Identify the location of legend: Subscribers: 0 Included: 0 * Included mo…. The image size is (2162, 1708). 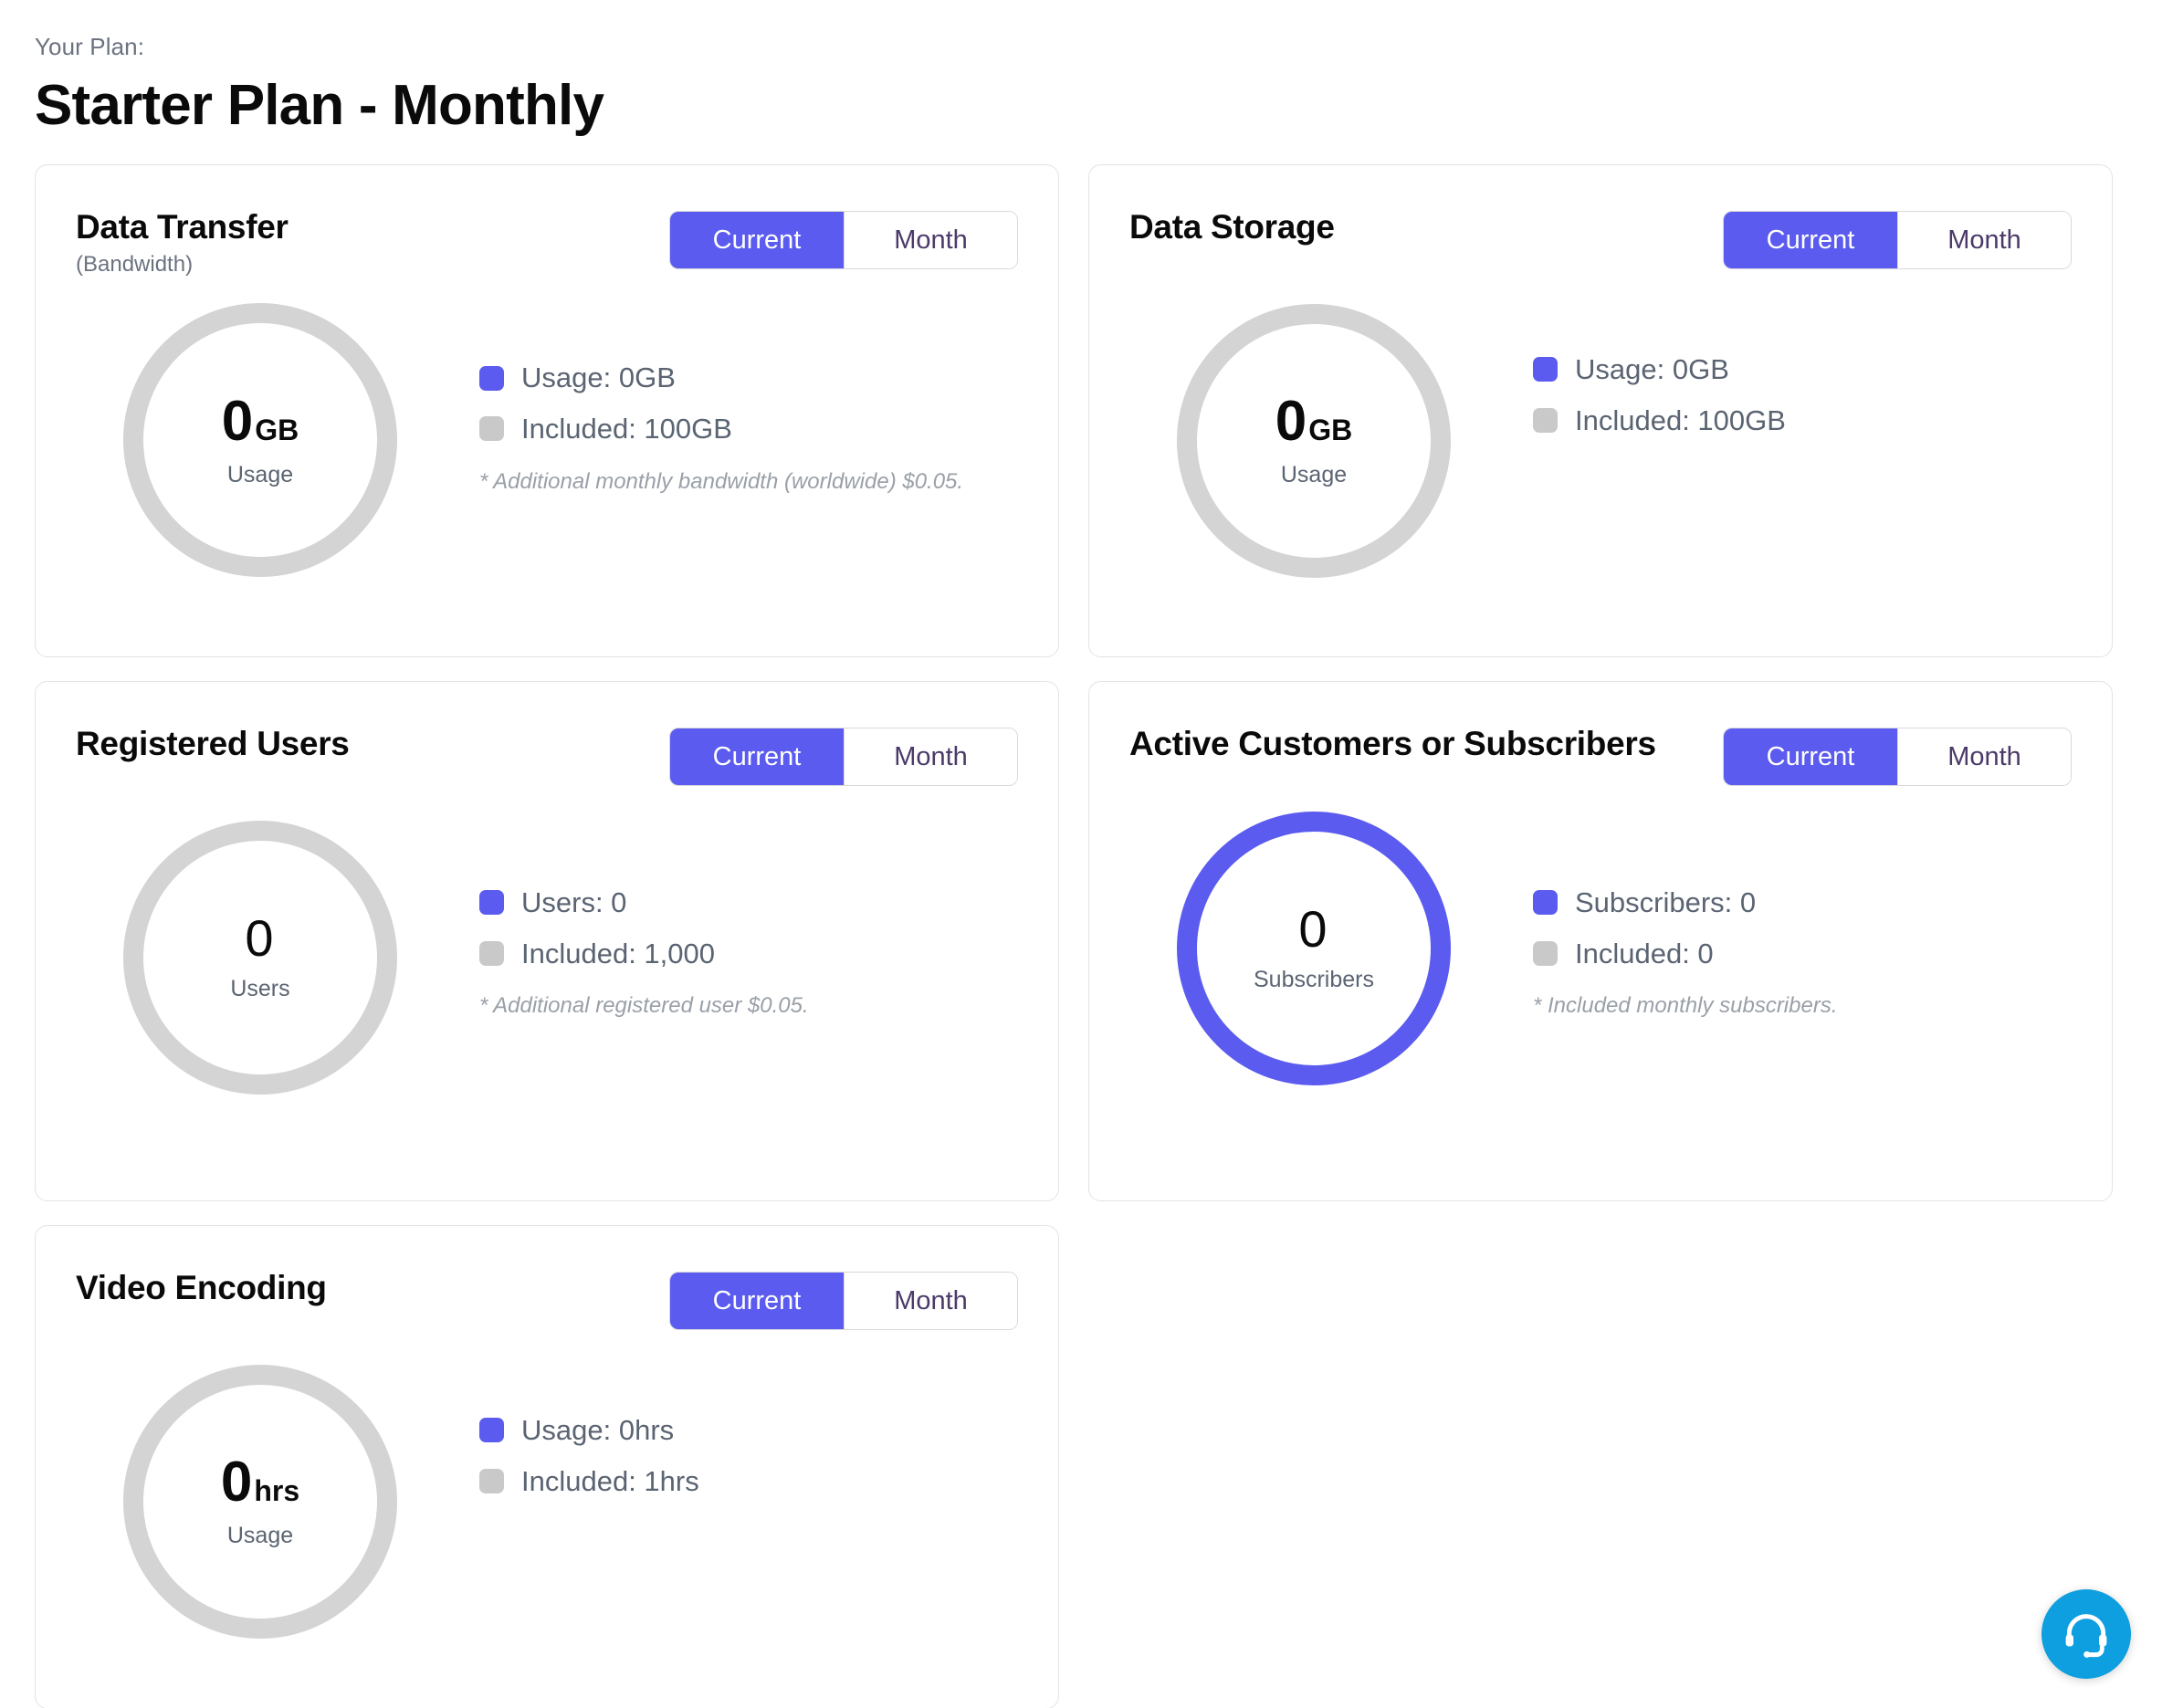
(1685, 916).